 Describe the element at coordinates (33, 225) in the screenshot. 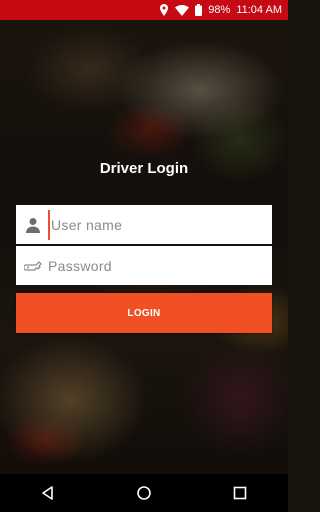

I see `user-icon` at that location.